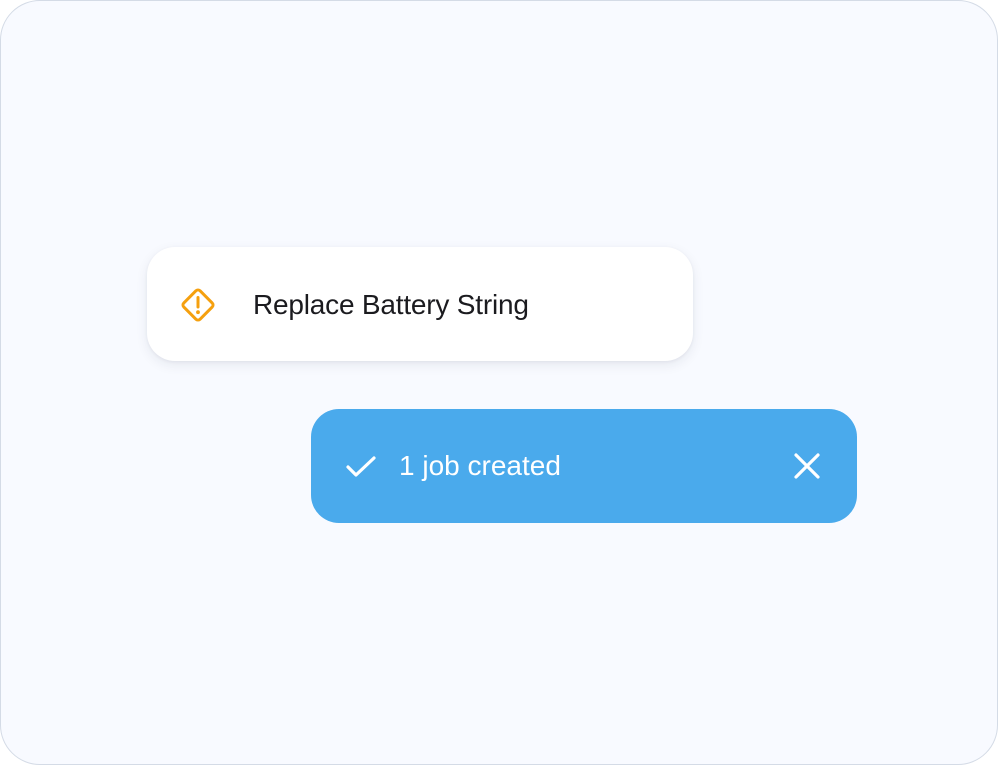 The height and width of the screenshot is (767, 1000). What do you see at coordinates (198, 305) in the screenshot?
I see `warning-diamond-icon` at bounding box center [198, 305].